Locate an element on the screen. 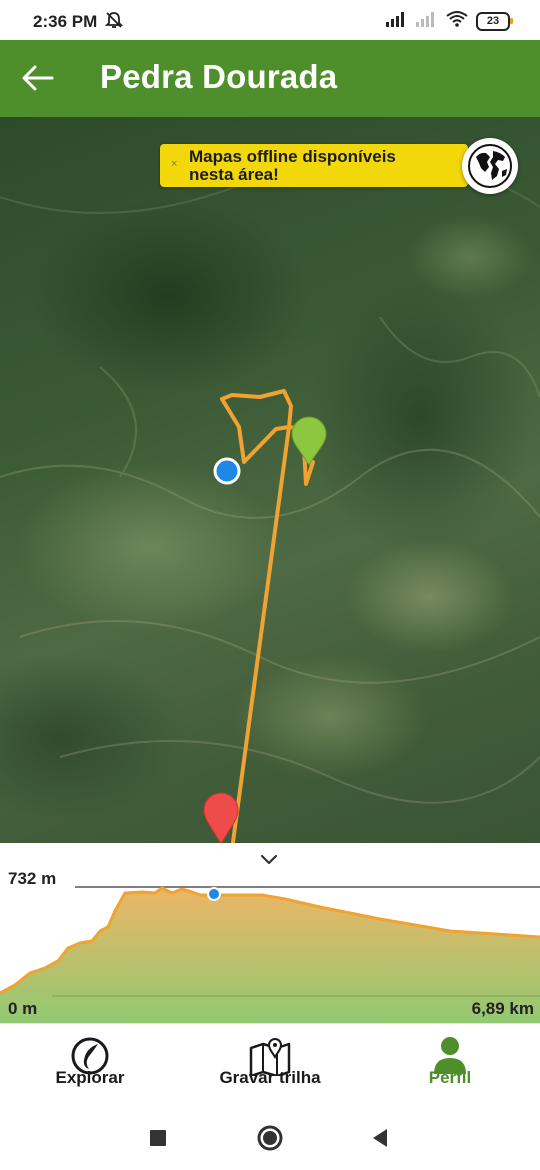  elevation-profile-chart is located at coordinates (270, 954).